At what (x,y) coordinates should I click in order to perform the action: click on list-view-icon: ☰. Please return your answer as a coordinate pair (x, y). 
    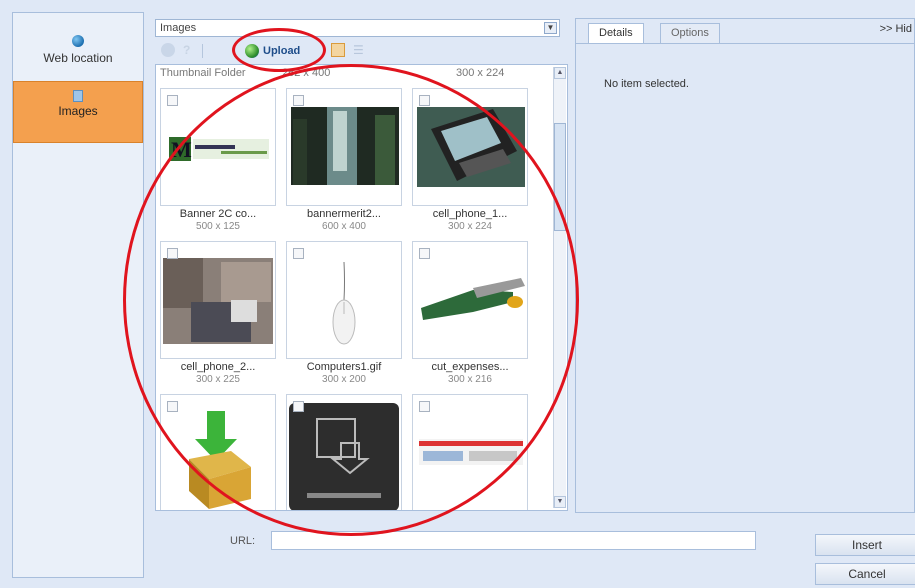
    Looking at the image, I should click on (360, 50).